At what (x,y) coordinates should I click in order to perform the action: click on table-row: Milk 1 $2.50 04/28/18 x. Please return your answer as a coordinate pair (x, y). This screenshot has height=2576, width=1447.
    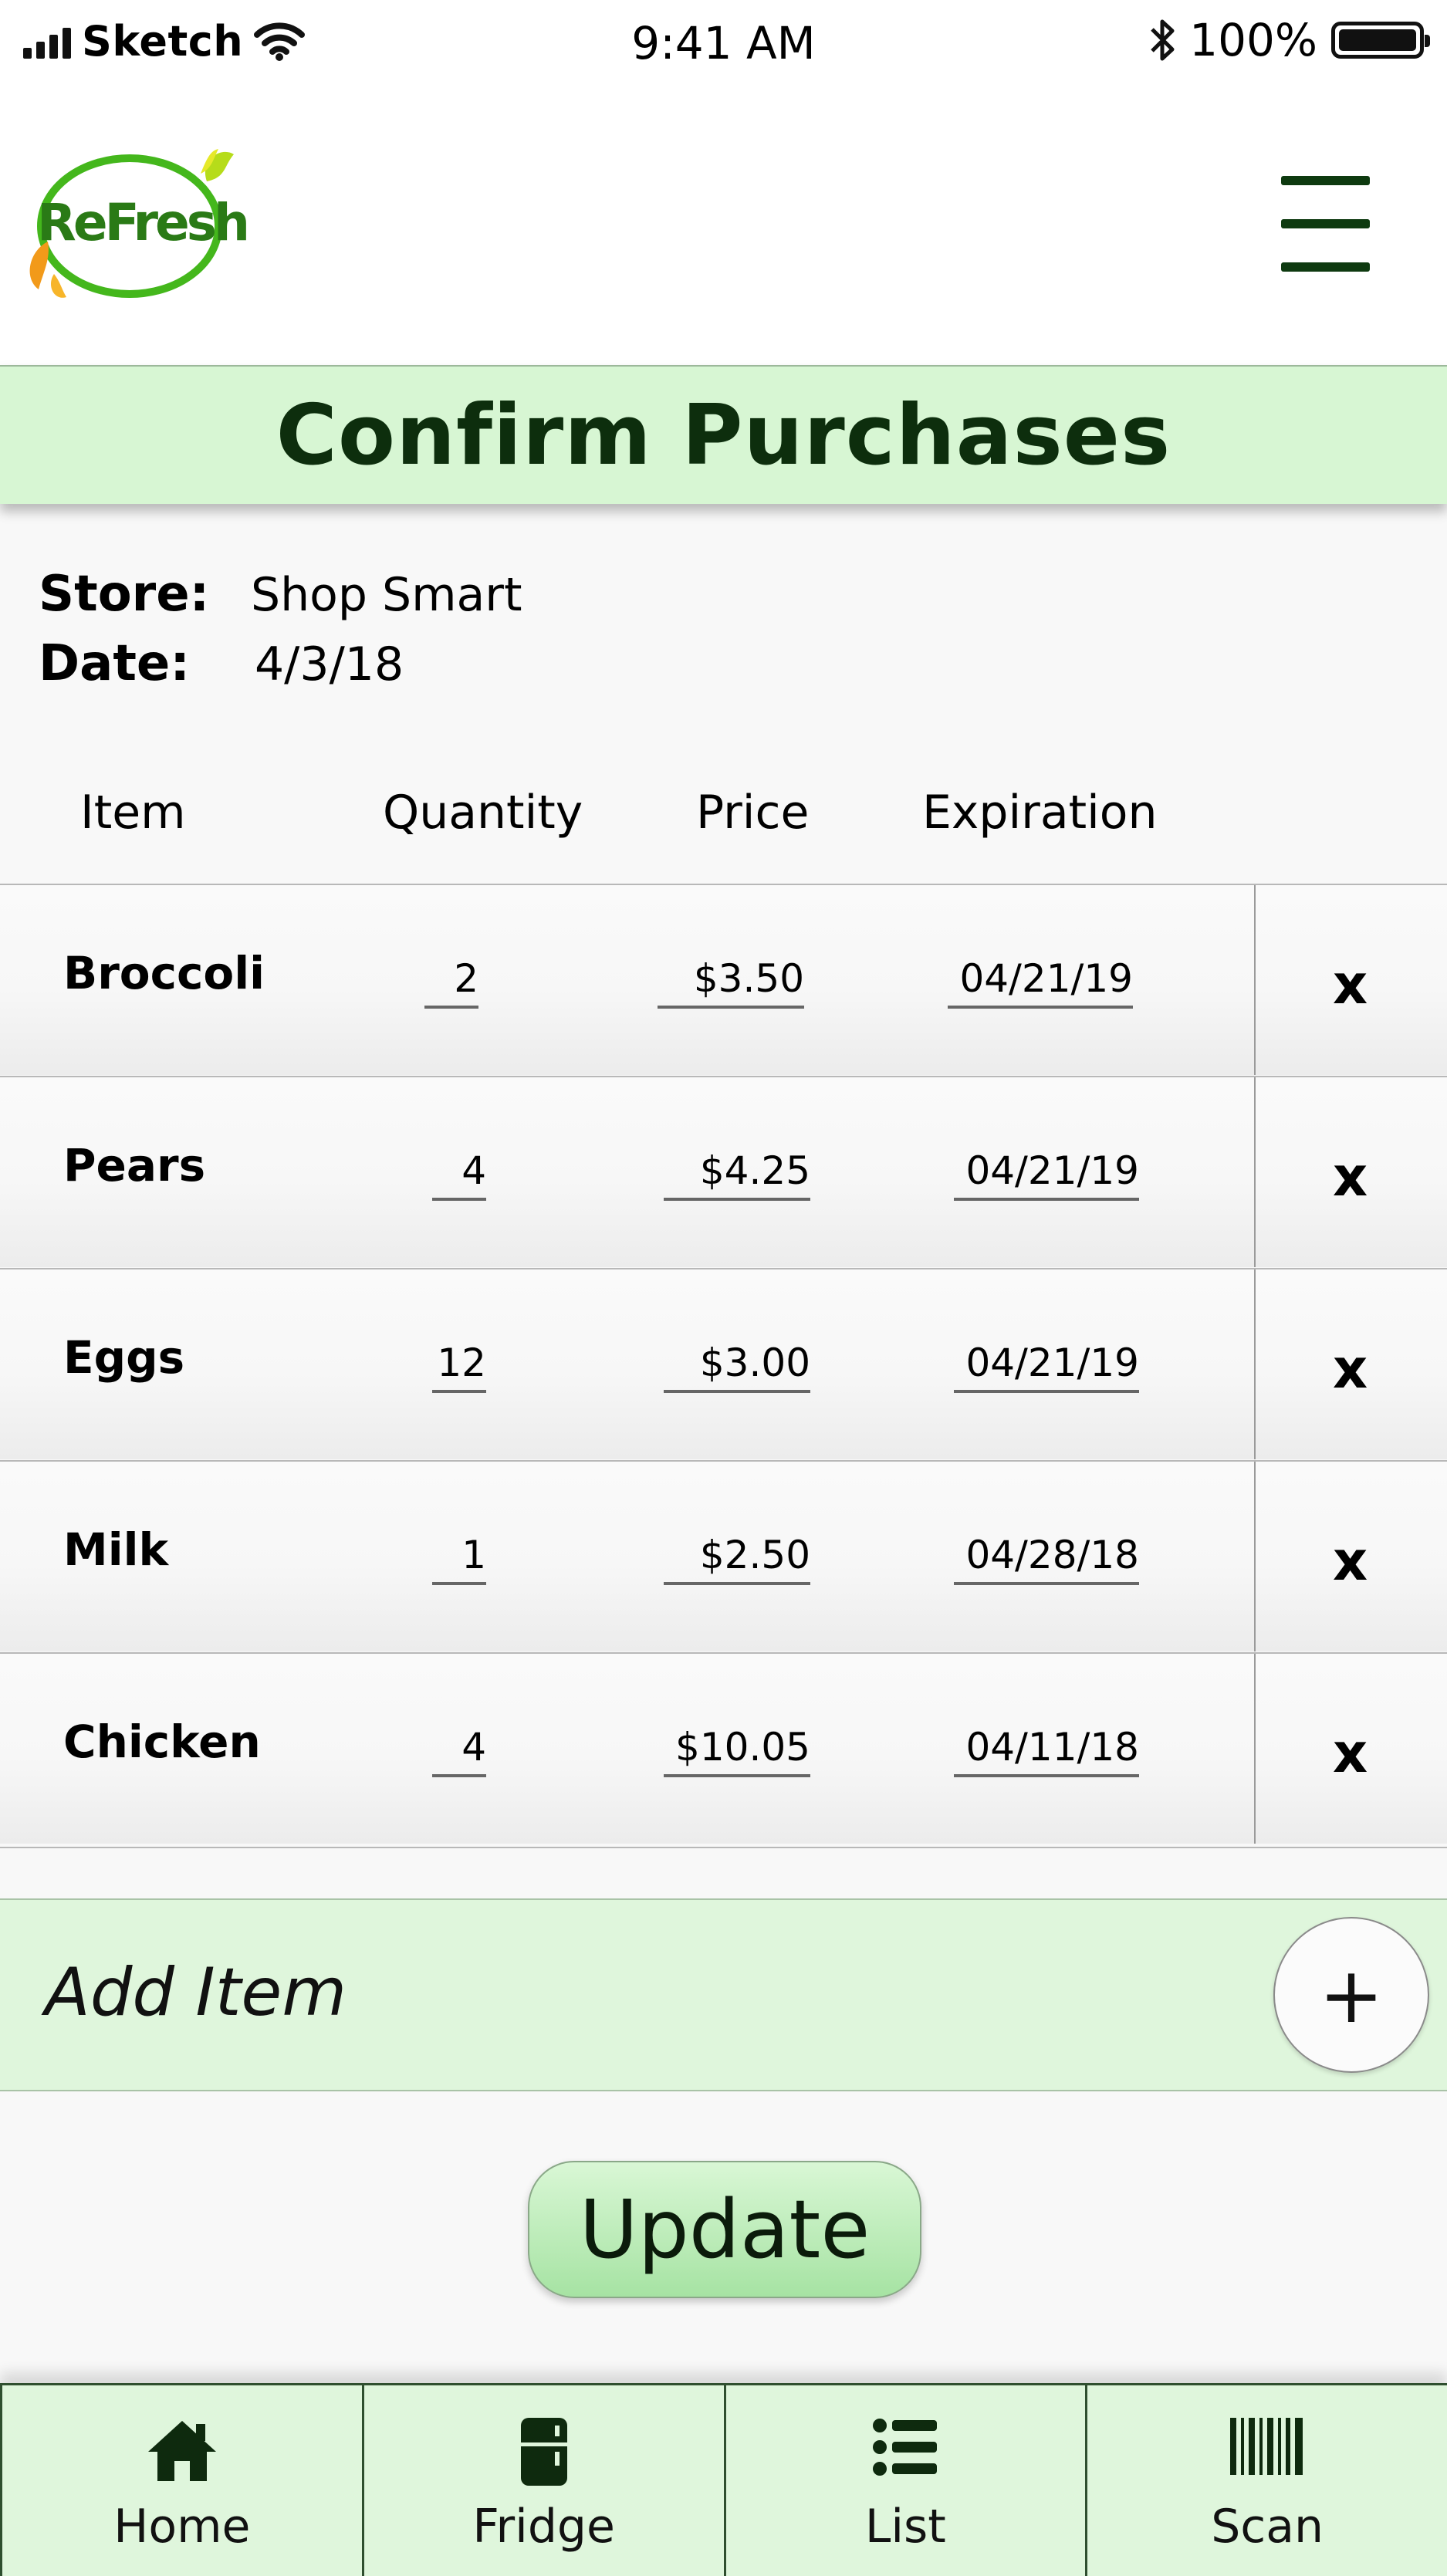
    Looking at the image, I should click on (723, 1555).